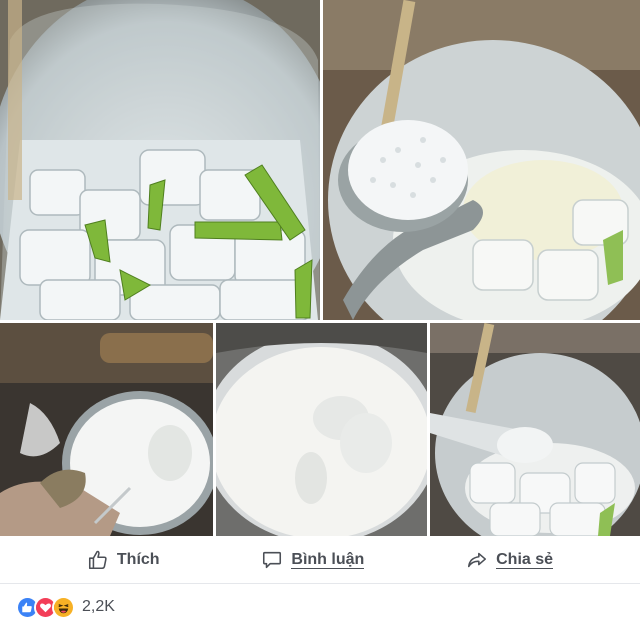 This screenshot has width=640, height=629. I want to click on comment-icon, so click(272, 559).